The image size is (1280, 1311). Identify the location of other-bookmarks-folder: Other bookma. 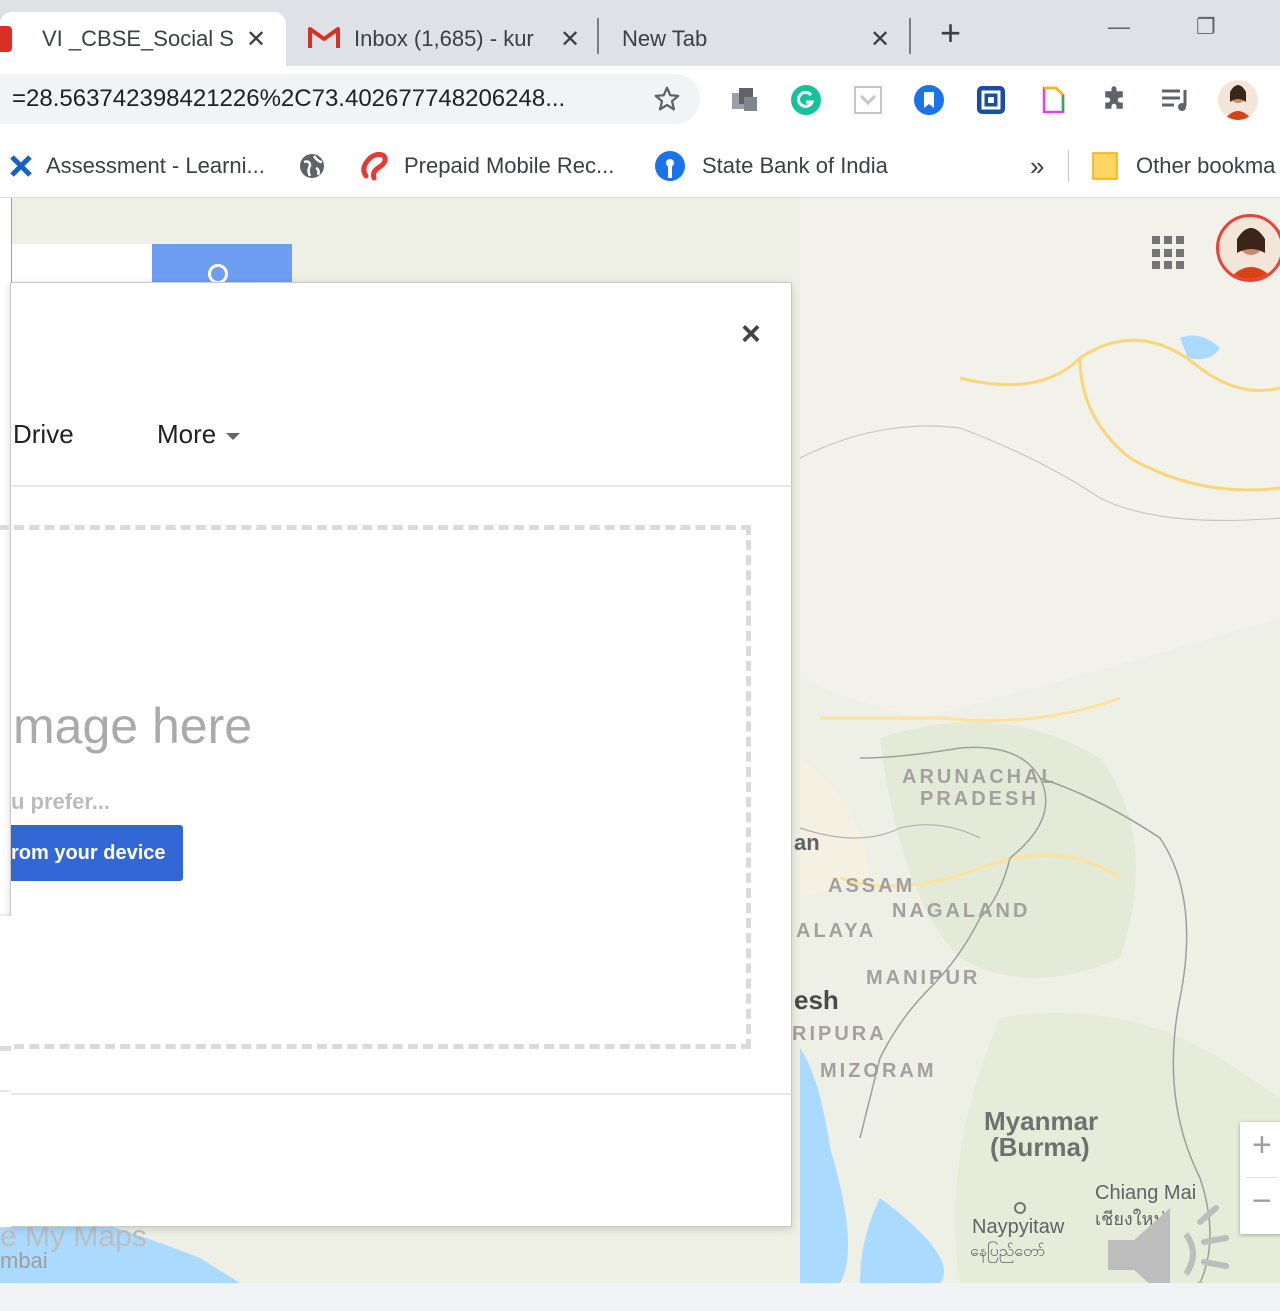
(1183, 166).